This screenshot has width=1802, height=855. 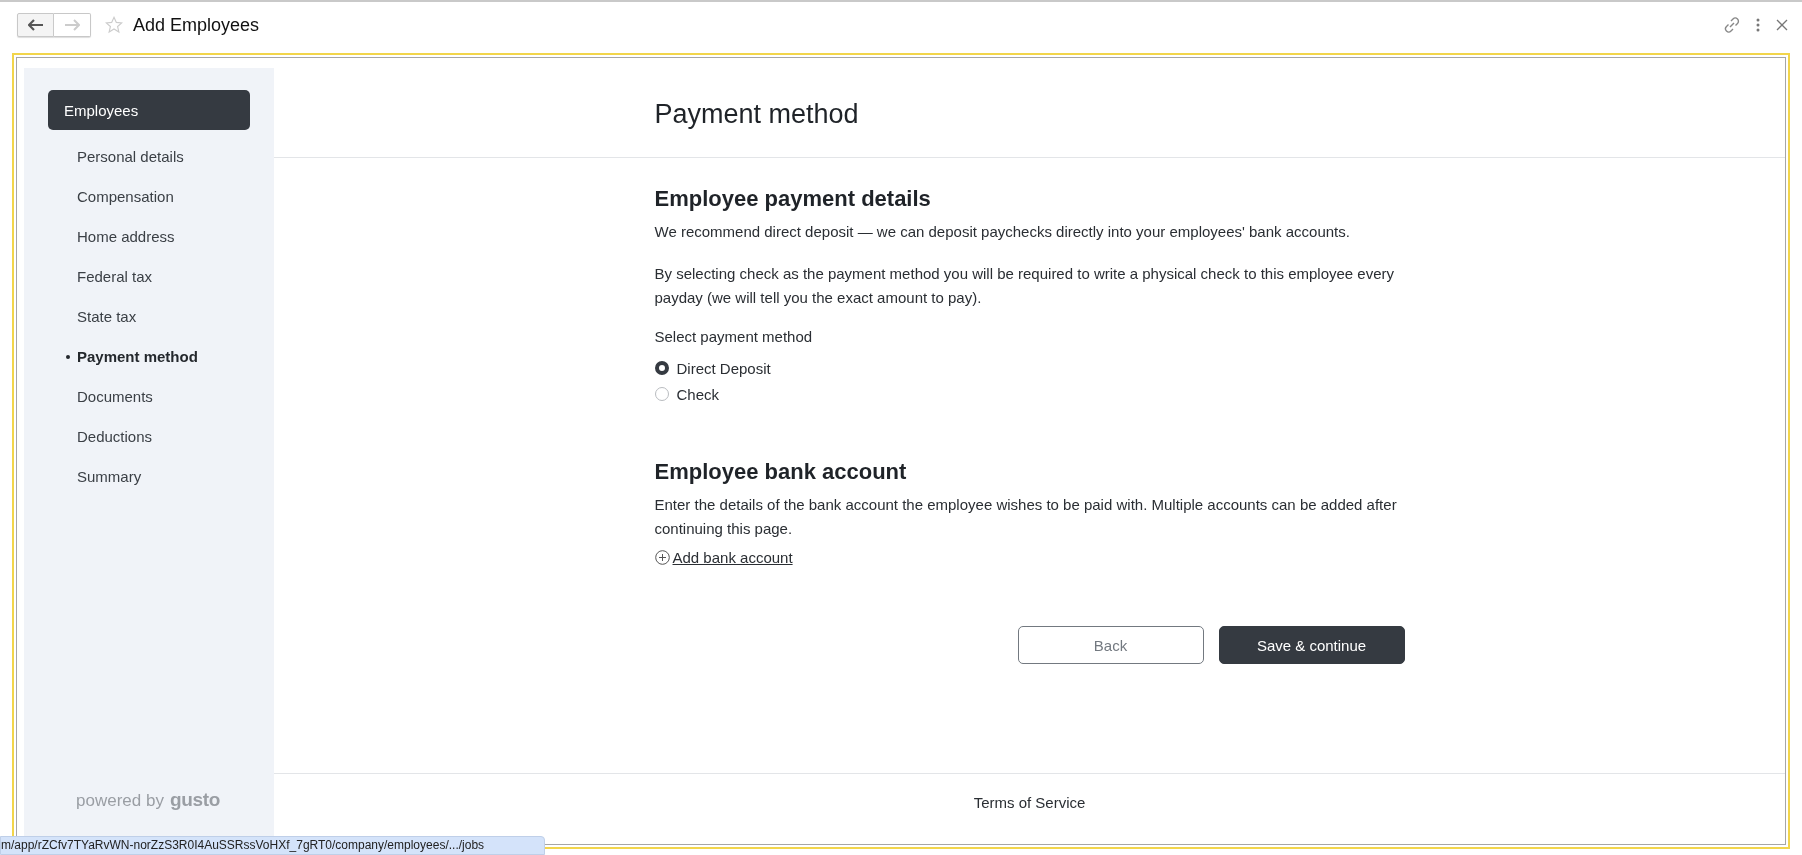 I want to click on right-arrow-icon, so click(x=72, y=25).